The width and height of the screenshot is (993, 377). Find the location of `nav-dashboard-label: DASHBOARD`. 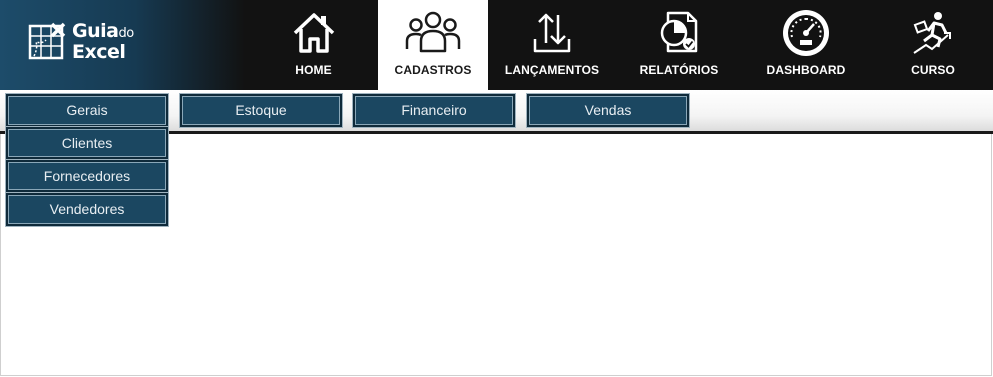

nav-dashboard-label: DASHBOARD is located at coordinates (806, 70).